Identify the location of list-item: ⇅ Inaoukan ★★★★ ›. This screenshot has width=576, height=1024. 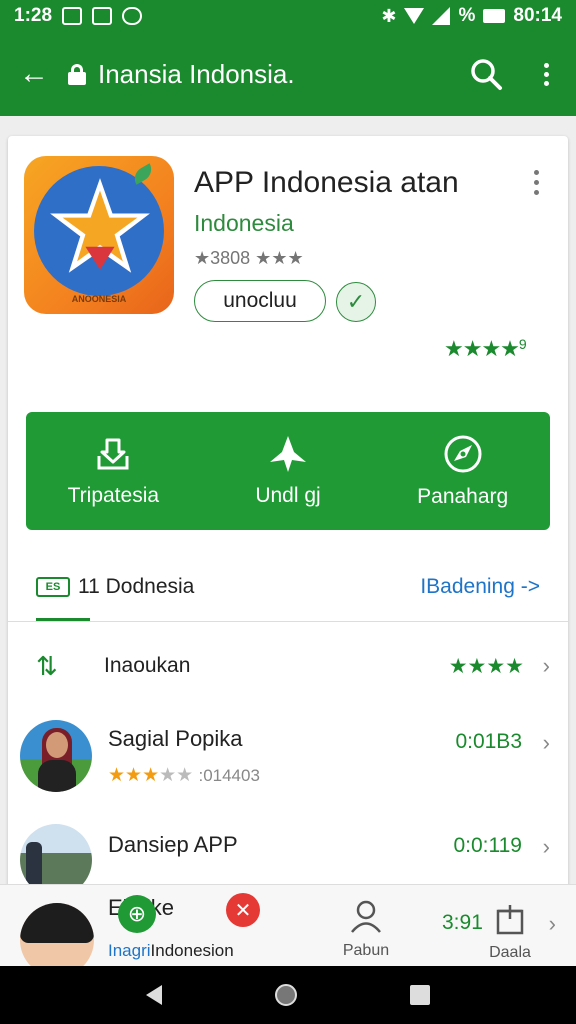
(288, 666).